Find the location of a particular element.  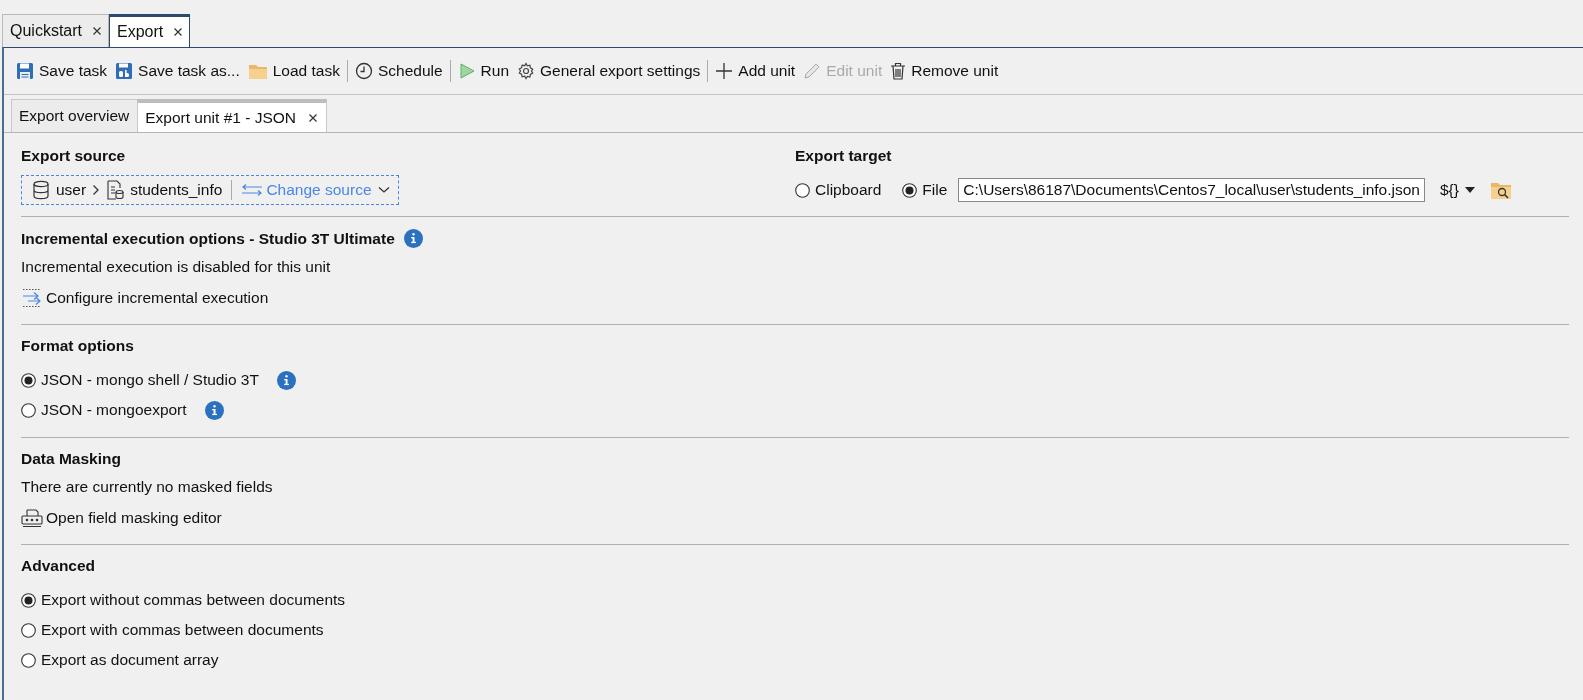

save-icon is located at coordinates (25, 71).